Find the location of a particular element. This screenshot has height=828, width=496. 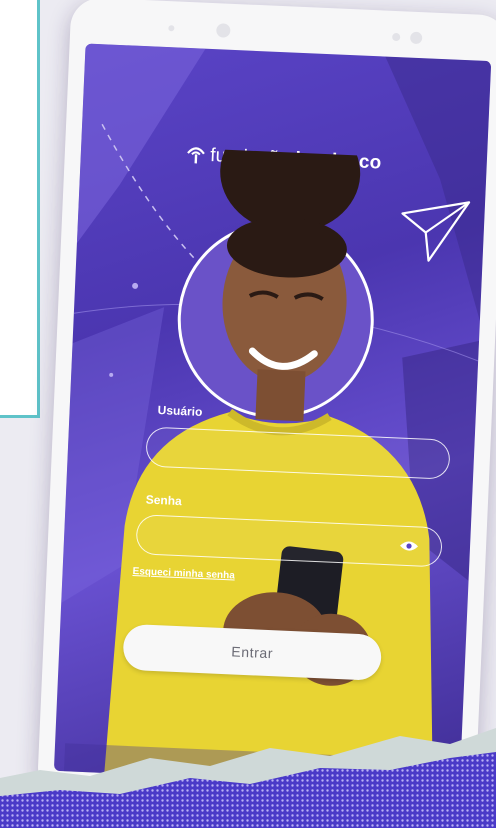

eye-icon is located at coordinates (409, 546).